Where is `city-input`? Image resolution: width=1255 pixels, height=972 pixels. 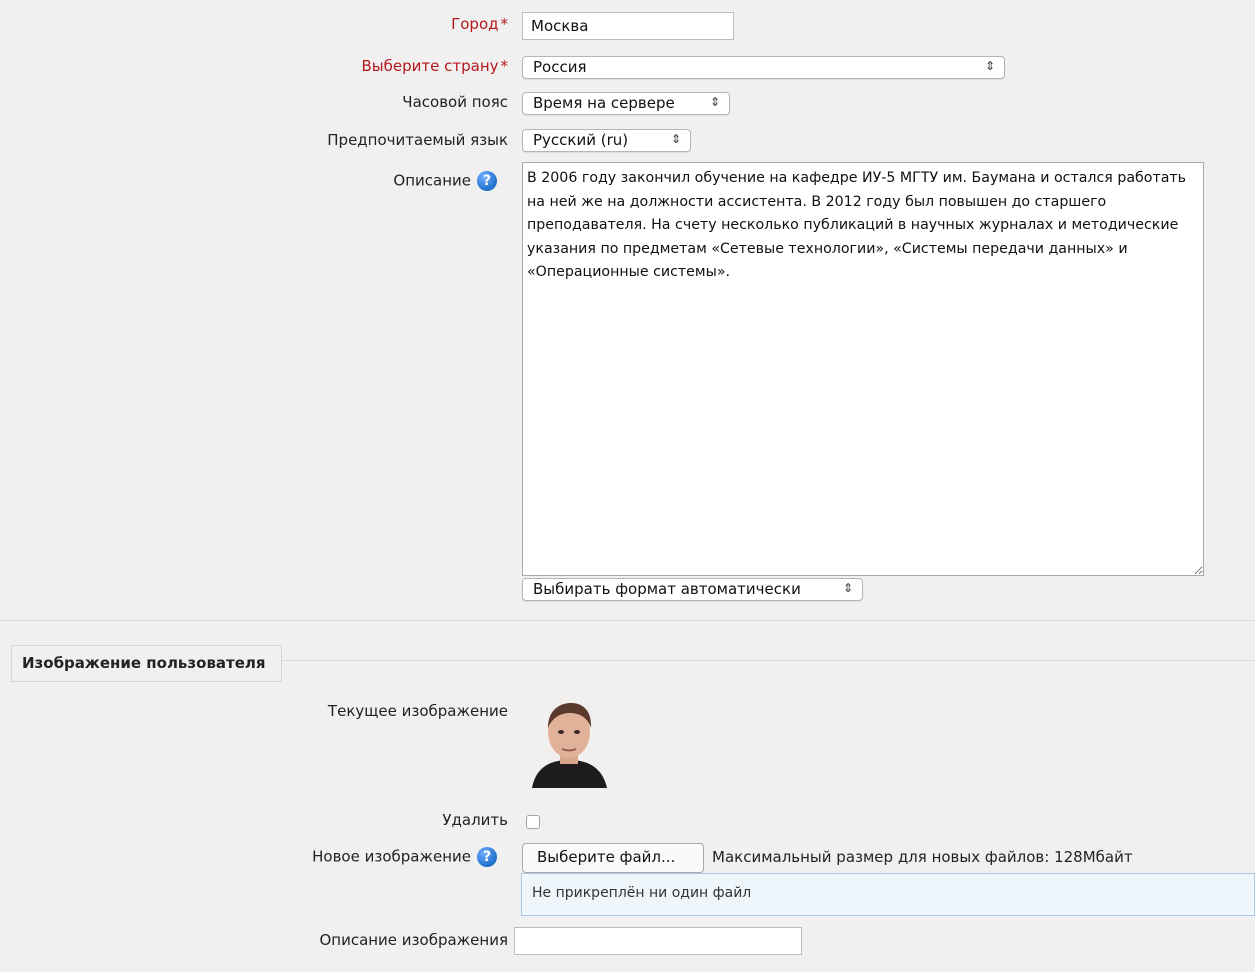 city-input is located at coordinates (628, 26).